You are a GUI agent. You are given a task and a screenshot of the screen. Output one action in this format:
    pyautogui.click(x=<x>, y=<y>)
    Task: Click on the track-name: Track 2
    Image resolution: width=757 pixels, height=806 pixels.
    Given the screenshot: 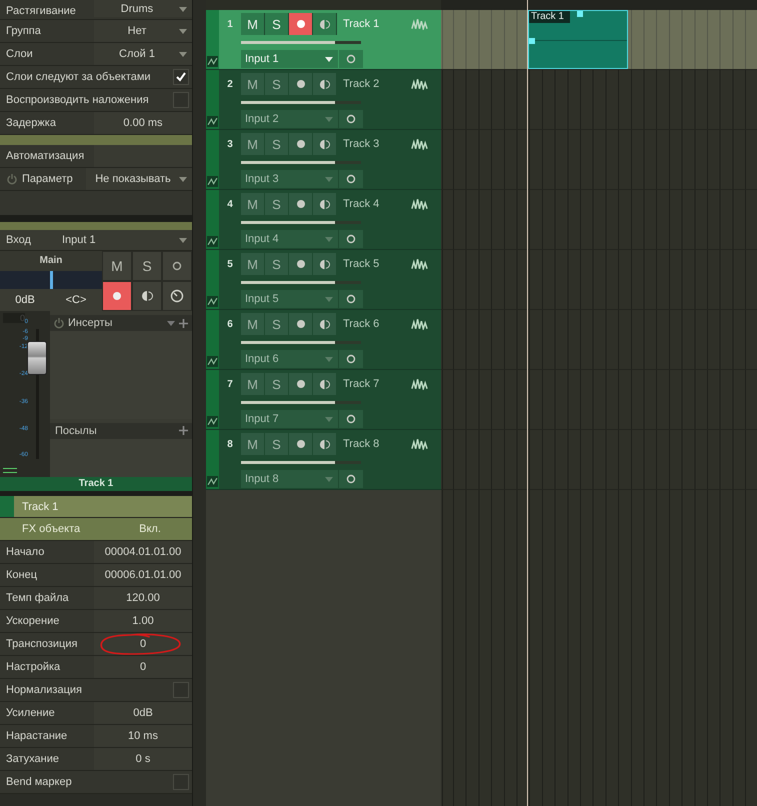 What is the action you would take?
    pyautogui.click(x=374, y=84)
    